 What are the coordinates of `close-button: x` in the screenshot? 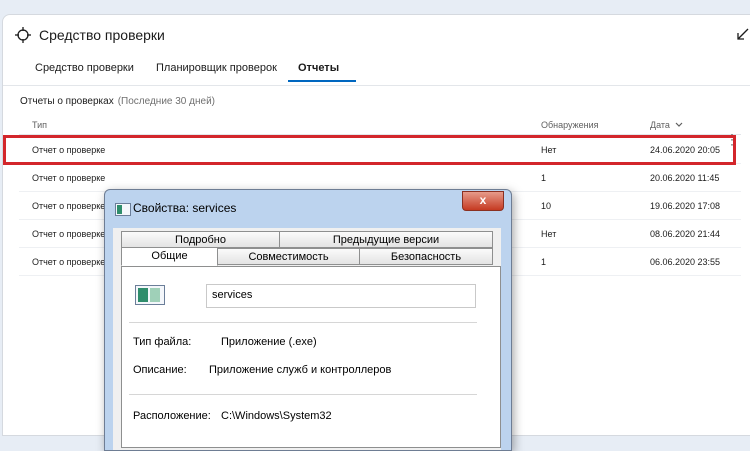 It's located at (483, 201).